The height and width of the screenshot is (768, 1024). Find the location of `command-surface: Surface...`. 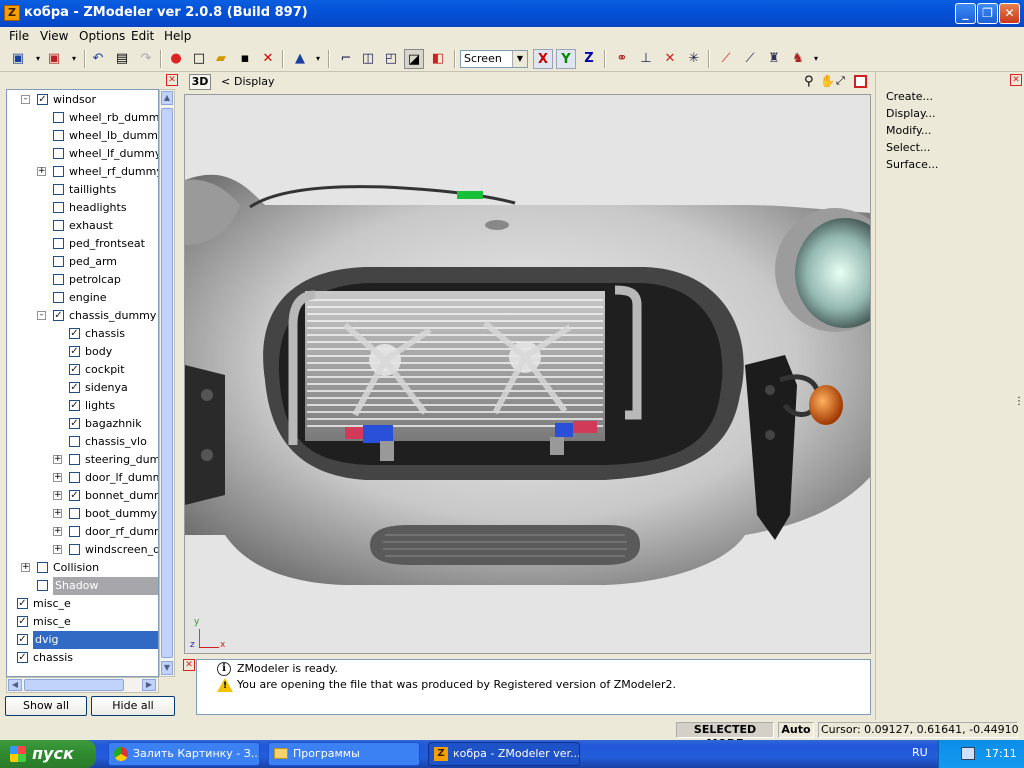

command-surface: Surface... is located at coordinates (912, 164).